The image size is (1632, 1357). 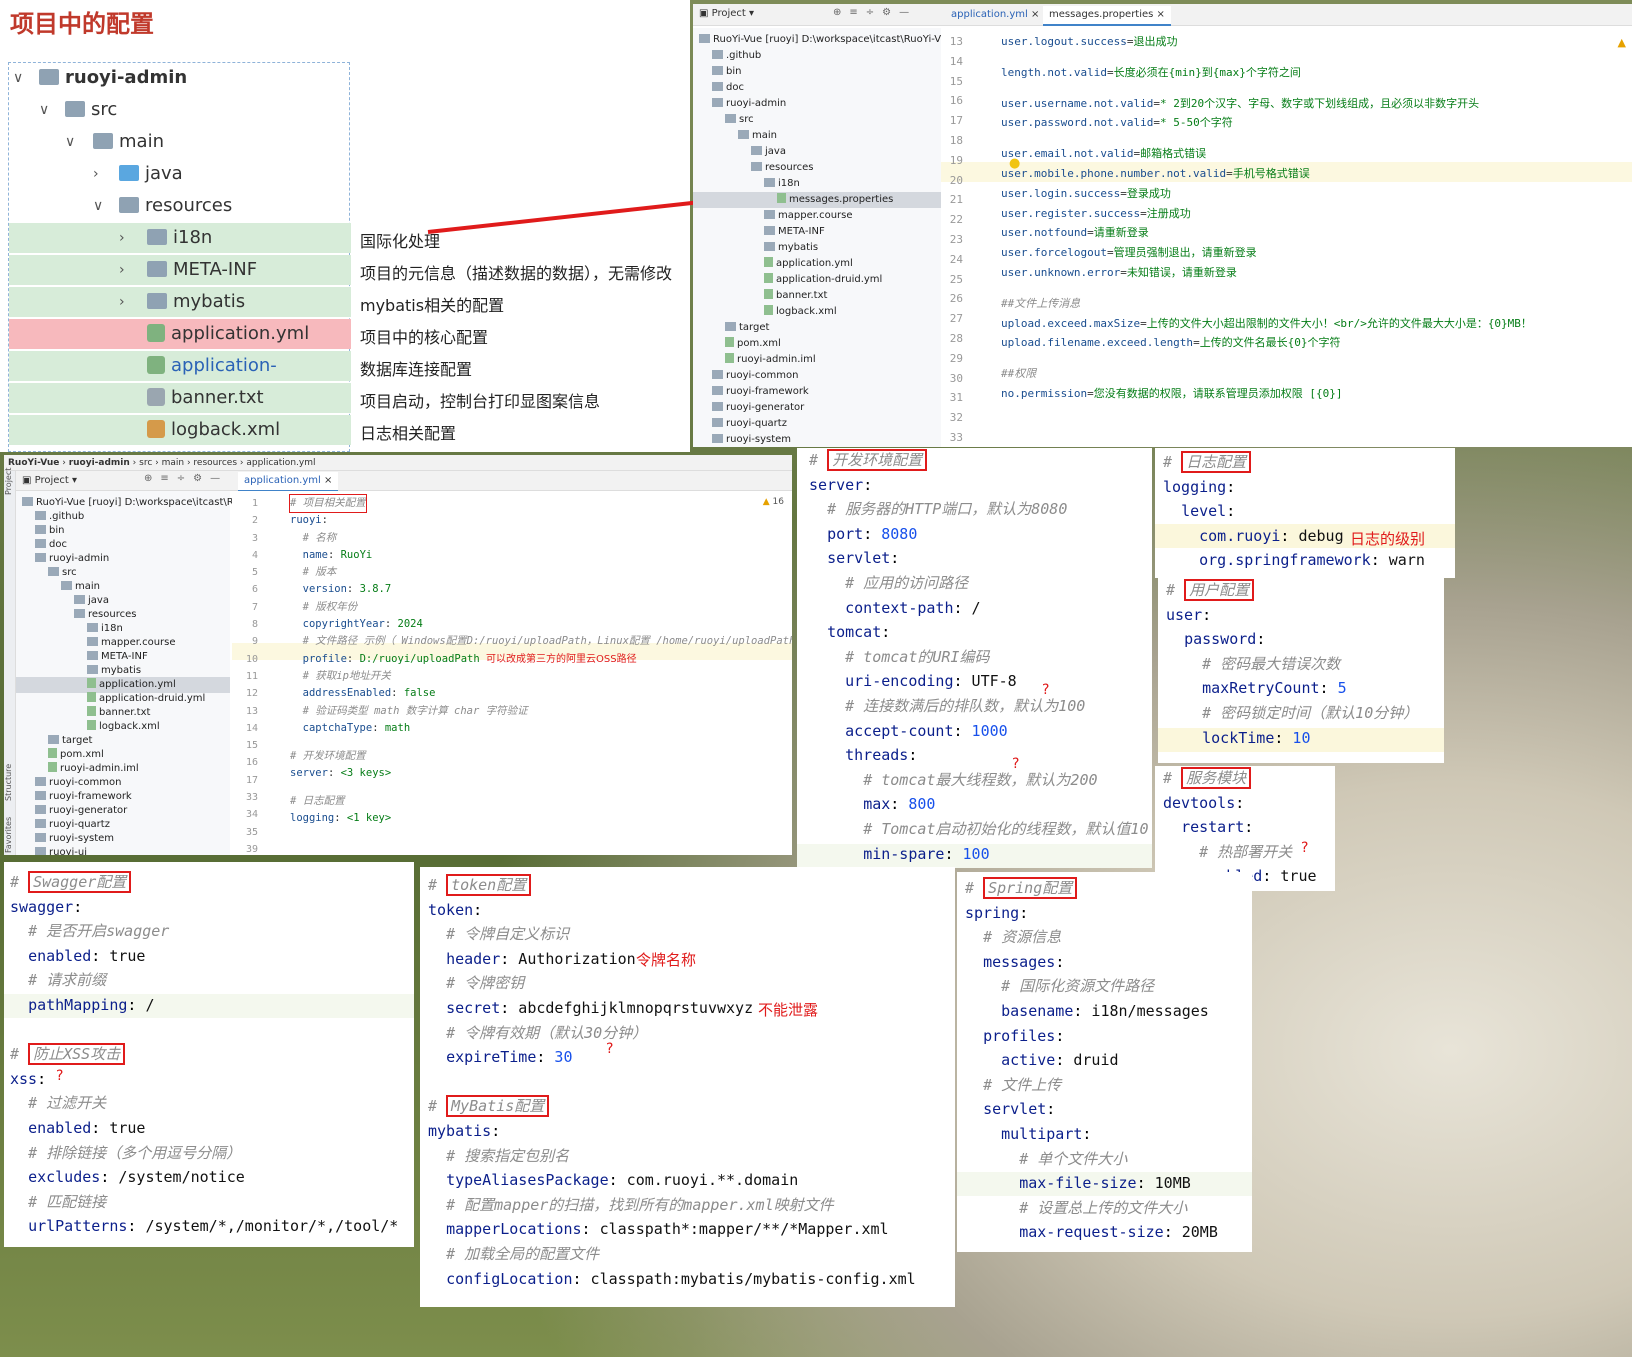 What do you see at coordinates (204, 882) in the screenshot?
I see `section-header: # Swagger配置` at bounding box center [204, 882].